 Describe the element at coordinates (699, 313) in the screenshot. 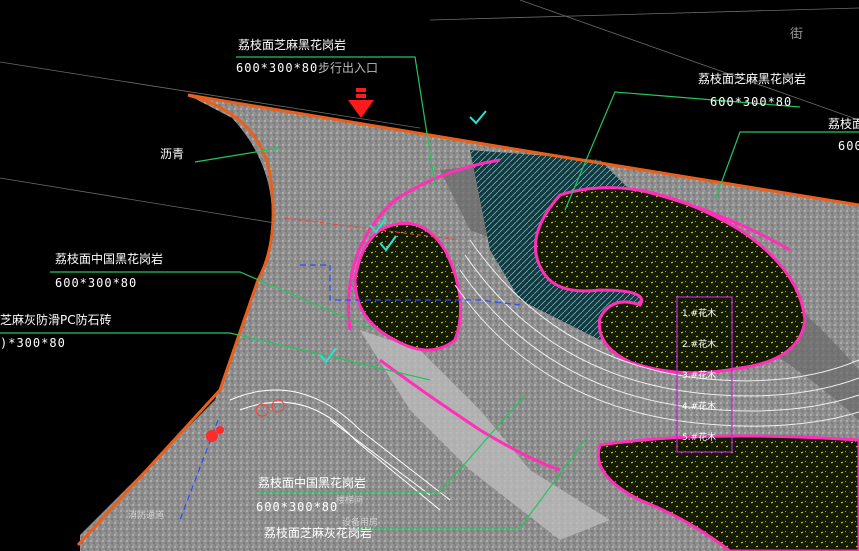

I see `plant-list-item: 1.#花木` at that location.